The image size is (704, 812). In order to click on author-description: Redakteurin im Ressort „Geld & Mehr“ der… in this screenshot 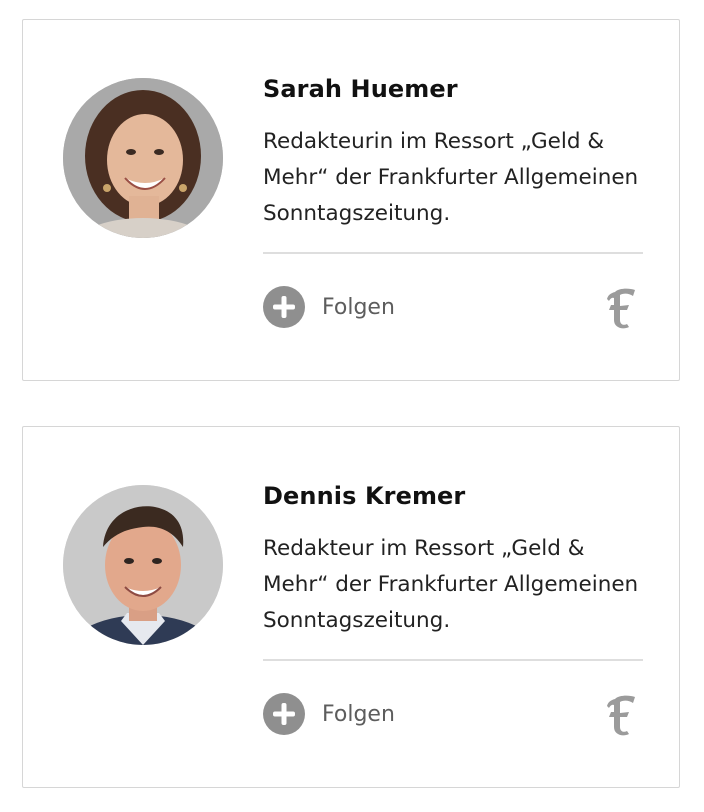, I will do `click(451, 177)`.